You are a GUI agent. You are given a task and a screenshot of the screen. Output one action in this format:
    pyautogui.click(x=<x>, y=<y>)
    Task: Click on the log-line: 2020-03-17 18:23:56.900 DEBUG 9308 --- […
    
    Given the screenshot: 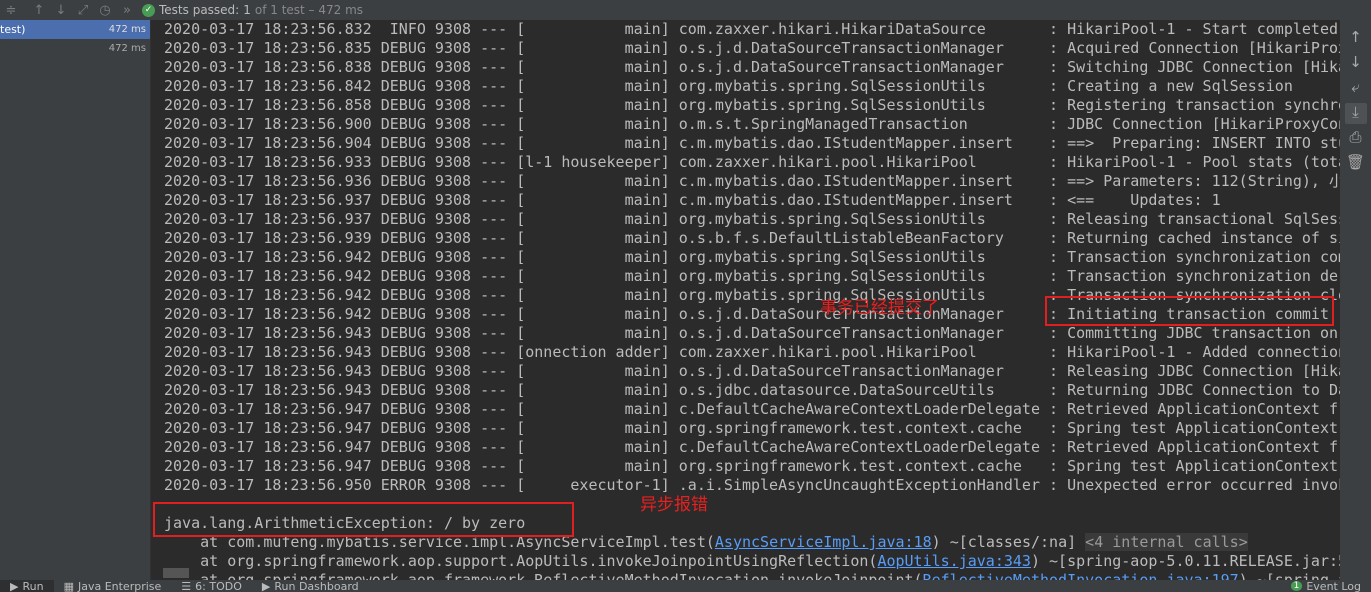 What is the action you would take?
    pyautogui.click(x=752, y=124)
    